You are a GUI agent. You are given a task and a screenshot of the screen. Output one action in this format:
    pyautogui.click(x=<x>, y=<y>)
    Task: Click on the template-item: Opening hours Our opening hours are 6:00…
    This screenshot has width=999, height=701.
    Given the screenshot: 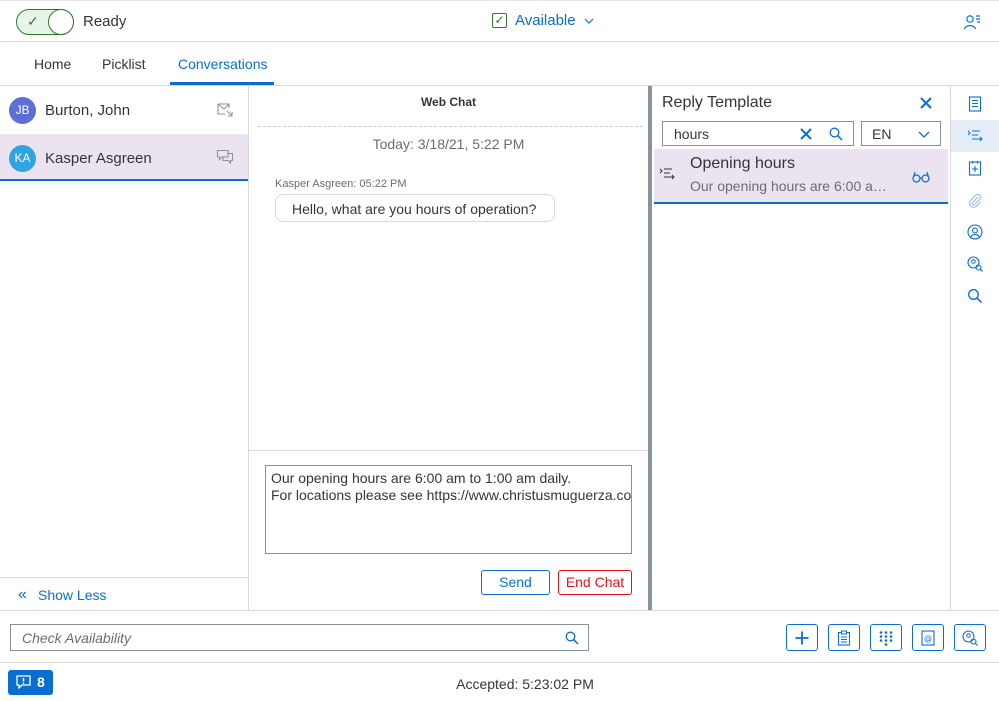 What is the action you would take?
    pyautogui.click(x=801, y=176)
    